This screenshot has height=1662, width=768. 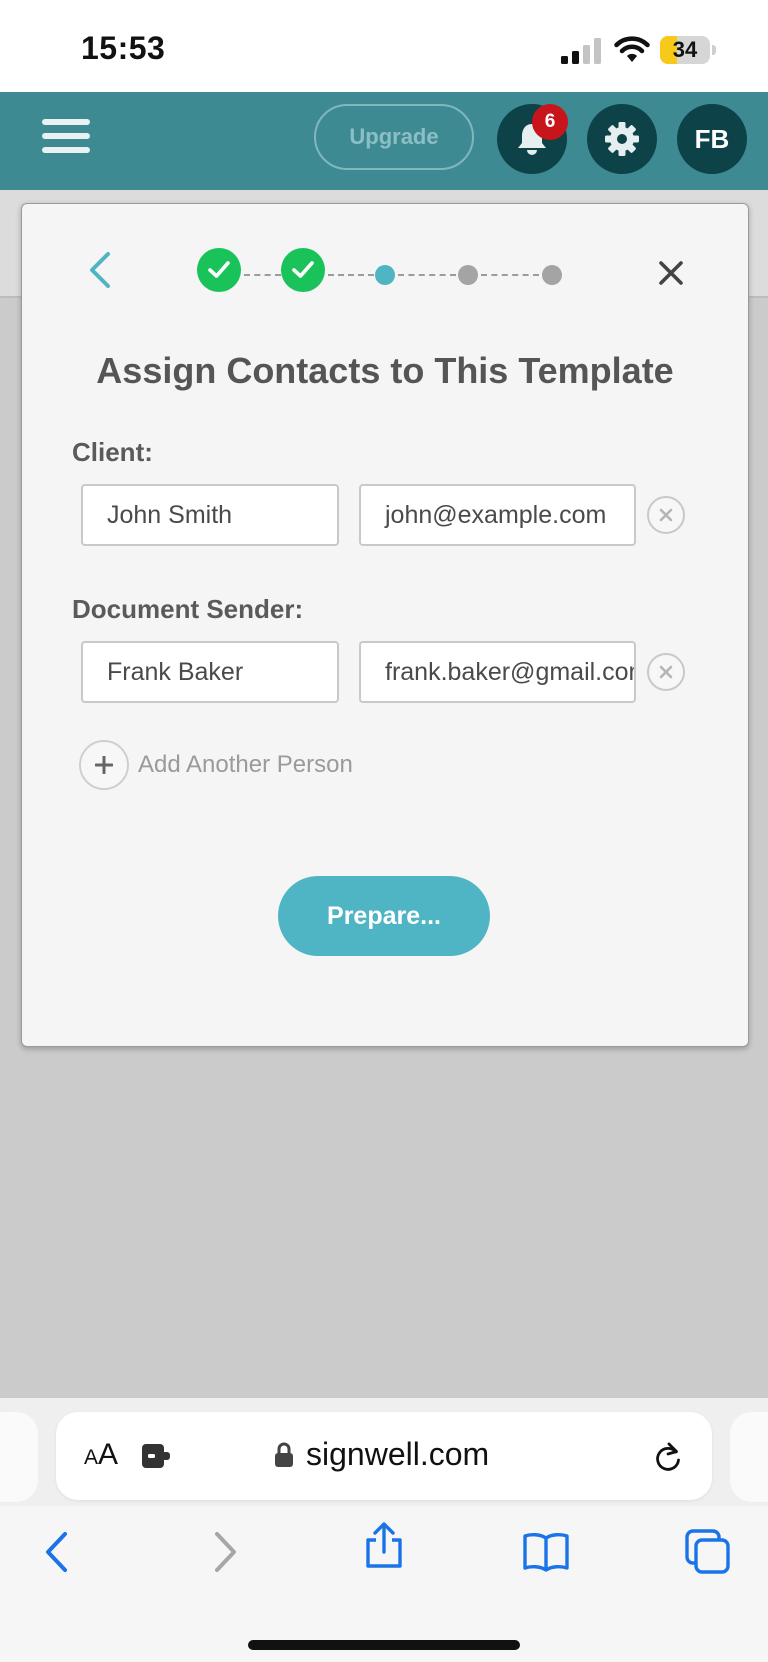 I want to click on browser-toolbar, so click(x=384, y=1584).